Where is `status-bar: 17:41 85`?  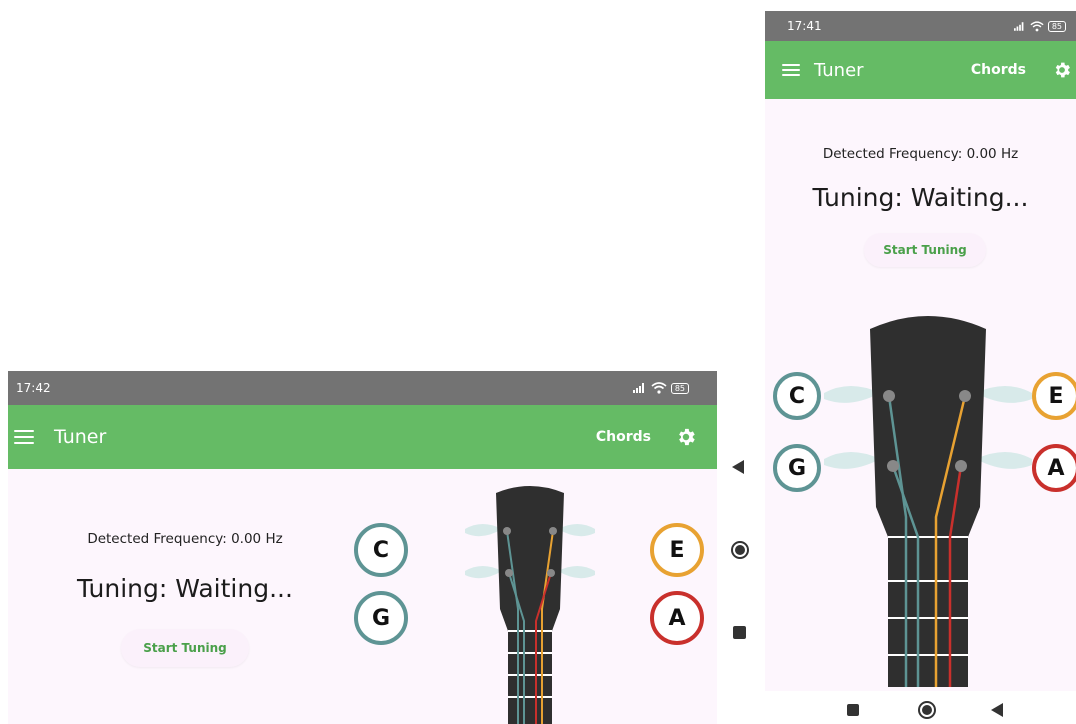
status-bar: 17:41 85 is located at coordinates (920, 26).